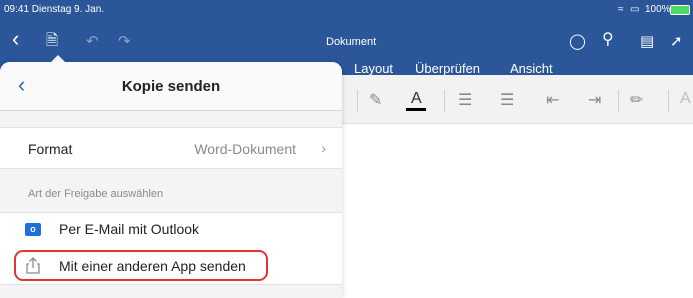 The image size is (693, 298). I want to click on tab-ueberpruefen: Überprüfen, so click(447, 68).